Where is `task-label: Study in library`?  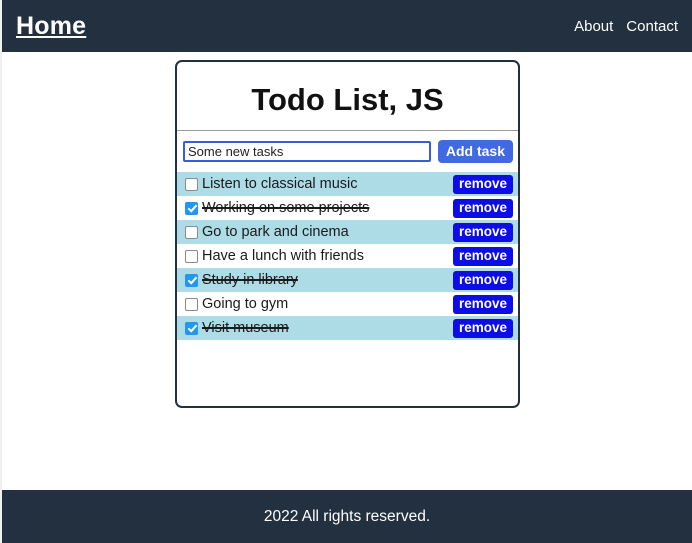
task-label: Study in library is located at coordinates (250, 280).